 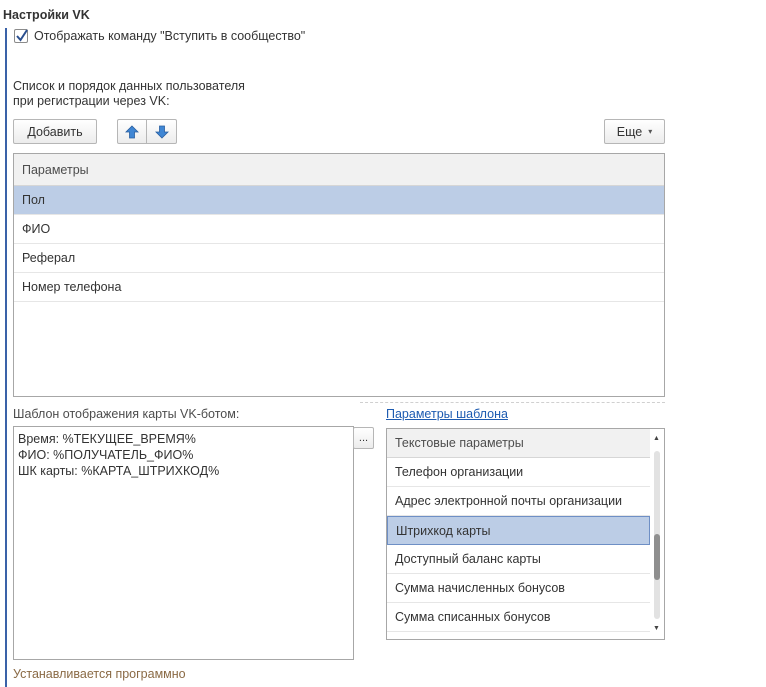 I want to click on chevron-down-icon: ▾, so click(x=650, y=131).